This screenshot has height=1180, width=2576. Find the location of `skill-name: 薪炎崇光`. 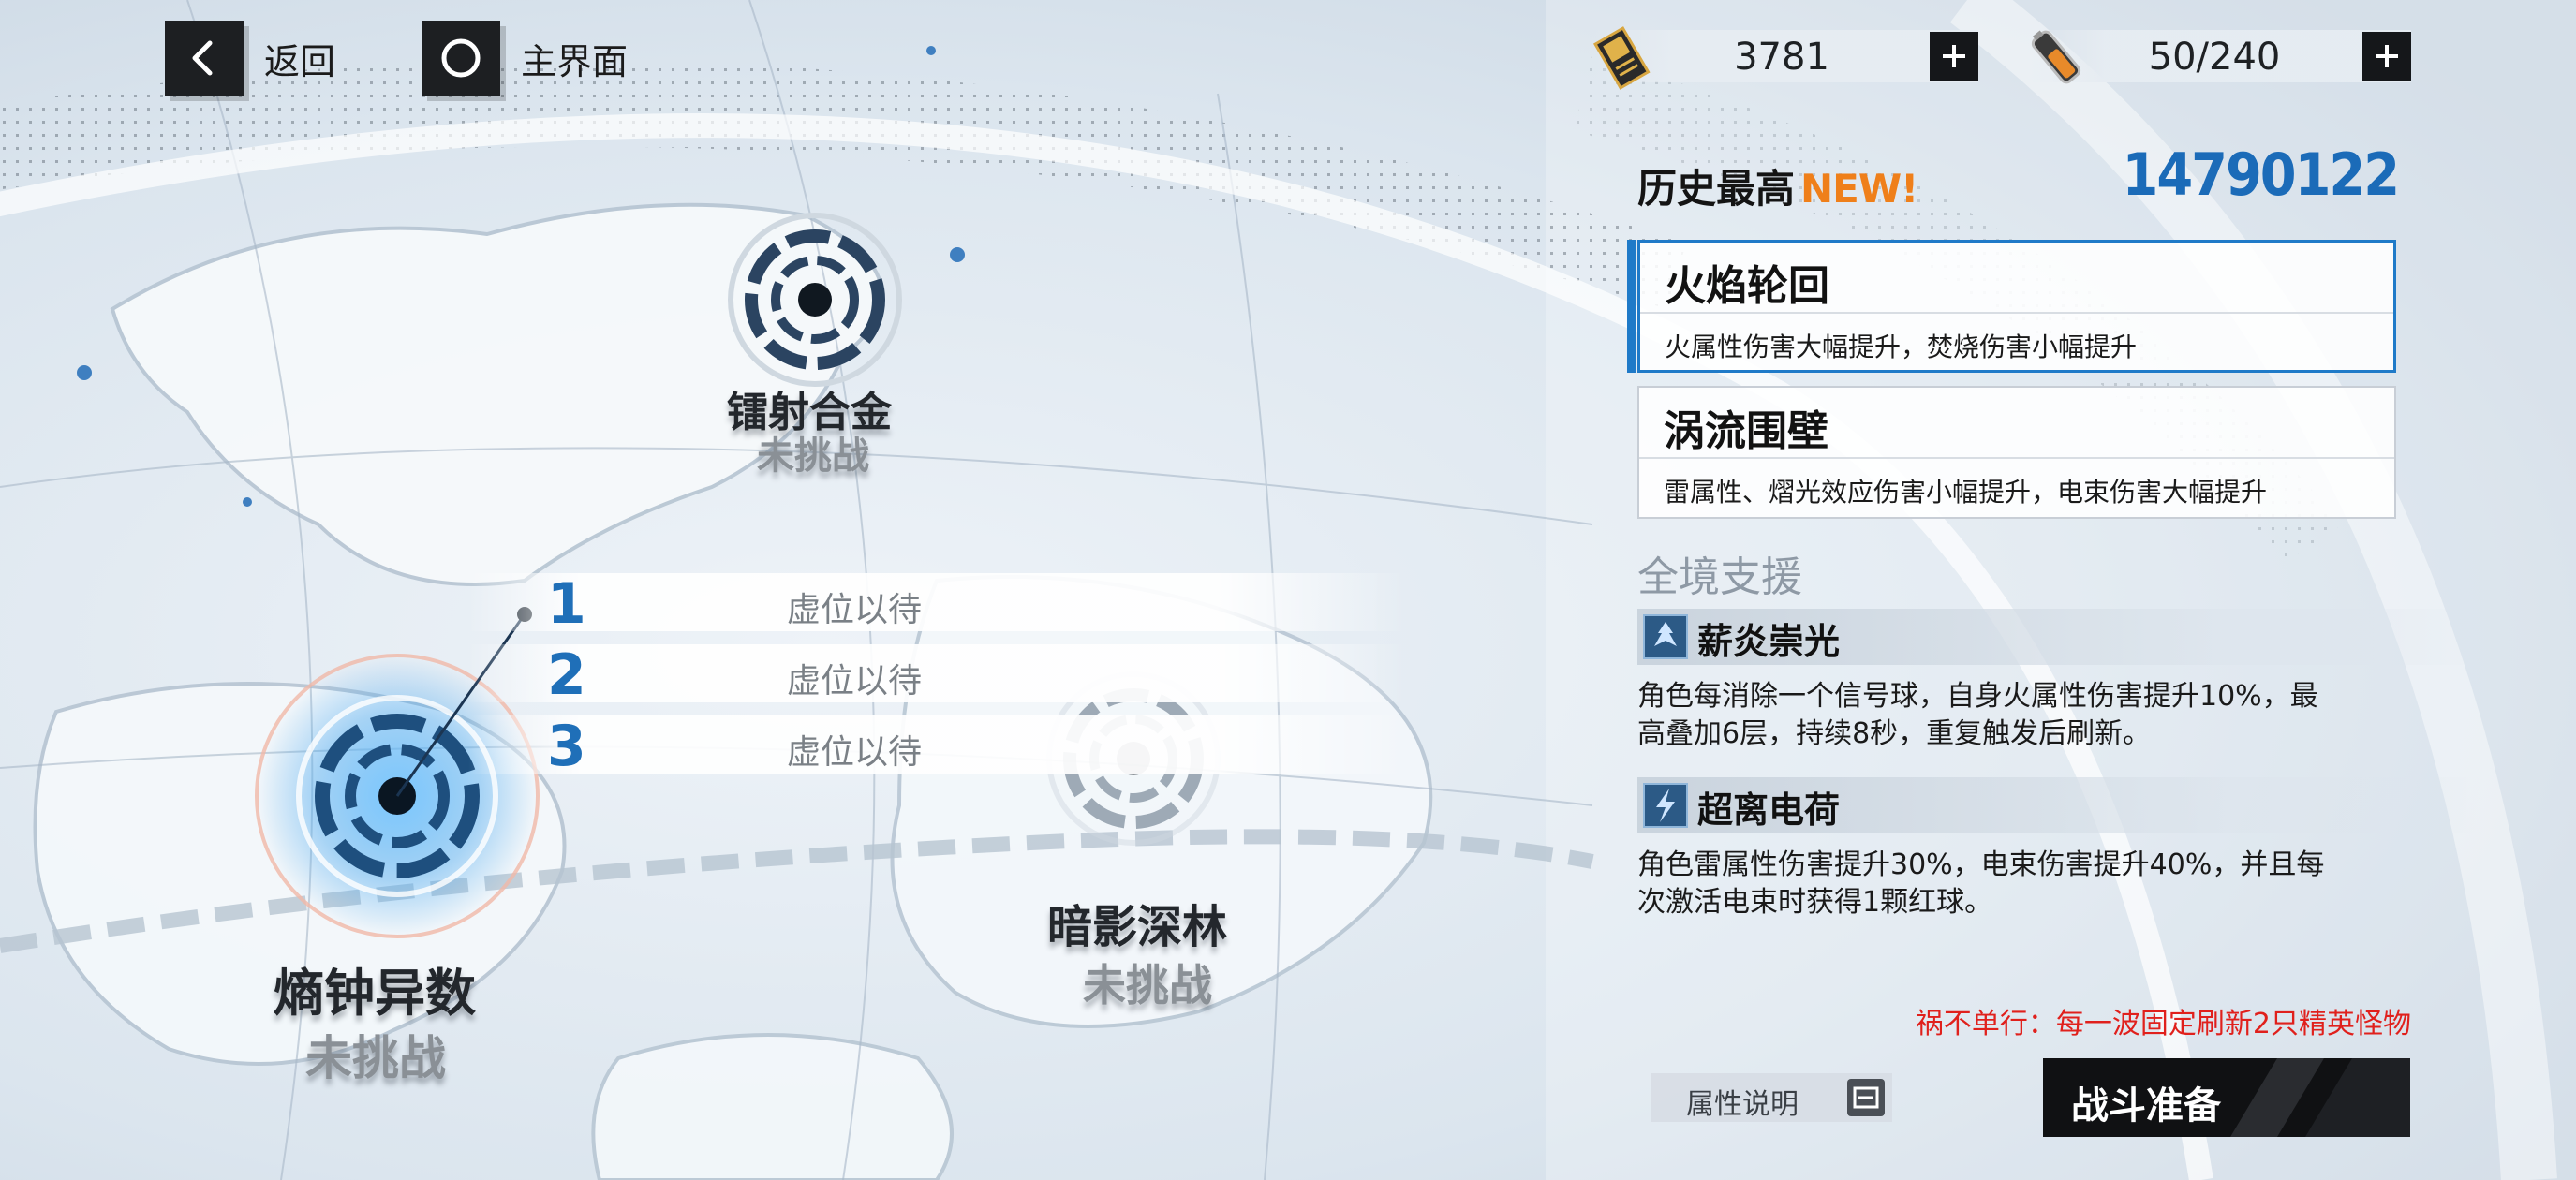

skill-name: 薪炎崇光 is located at coordinates (1769, 641).